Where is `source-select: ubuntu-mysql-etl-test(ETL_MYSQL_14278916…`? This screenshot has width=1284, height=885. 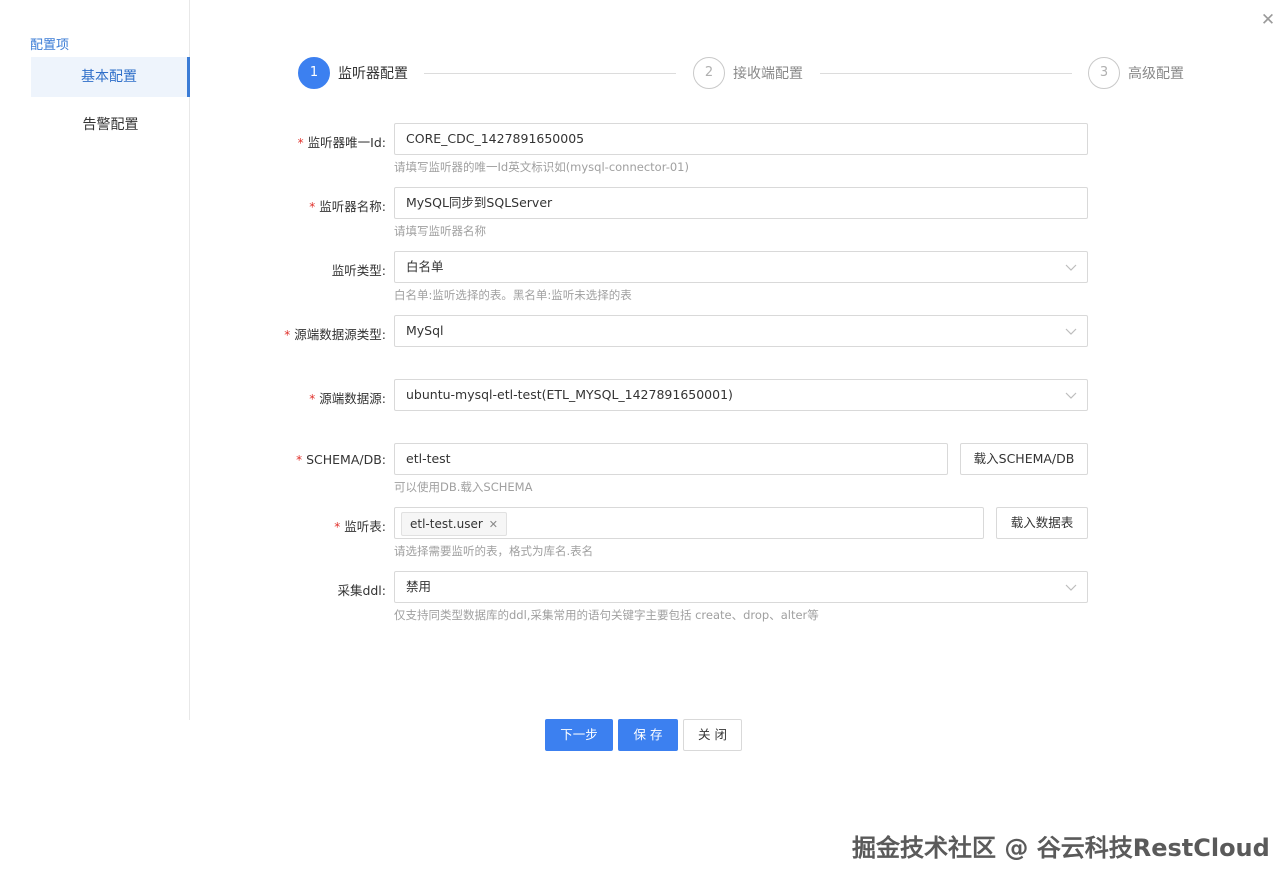 source-select: ubuntu-mysql-etl-test(ETL_MYSQL_14278916… is located at coordinates (741, 395).